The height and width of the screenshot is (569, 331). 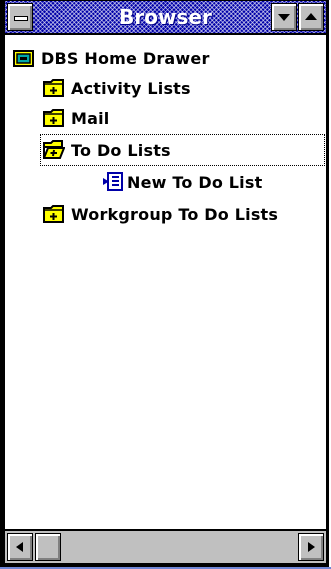 What do you see at coordinates (48, 547) in the screenshot?
I see `scrollbar-thumb` at bounding box center [48, 547].